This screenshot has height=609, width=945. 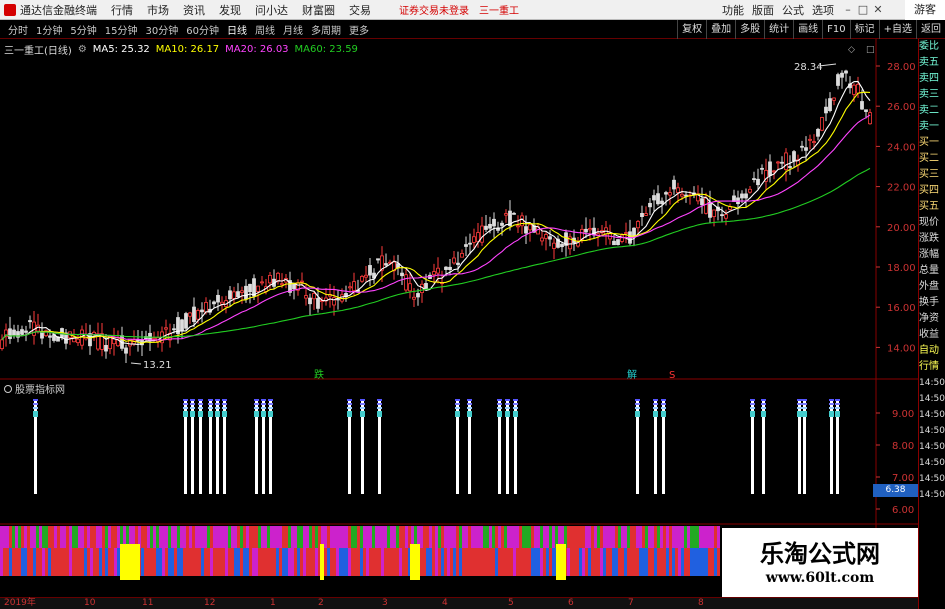 I want to click on mark-button: 标记, so click(x=864, y=29).